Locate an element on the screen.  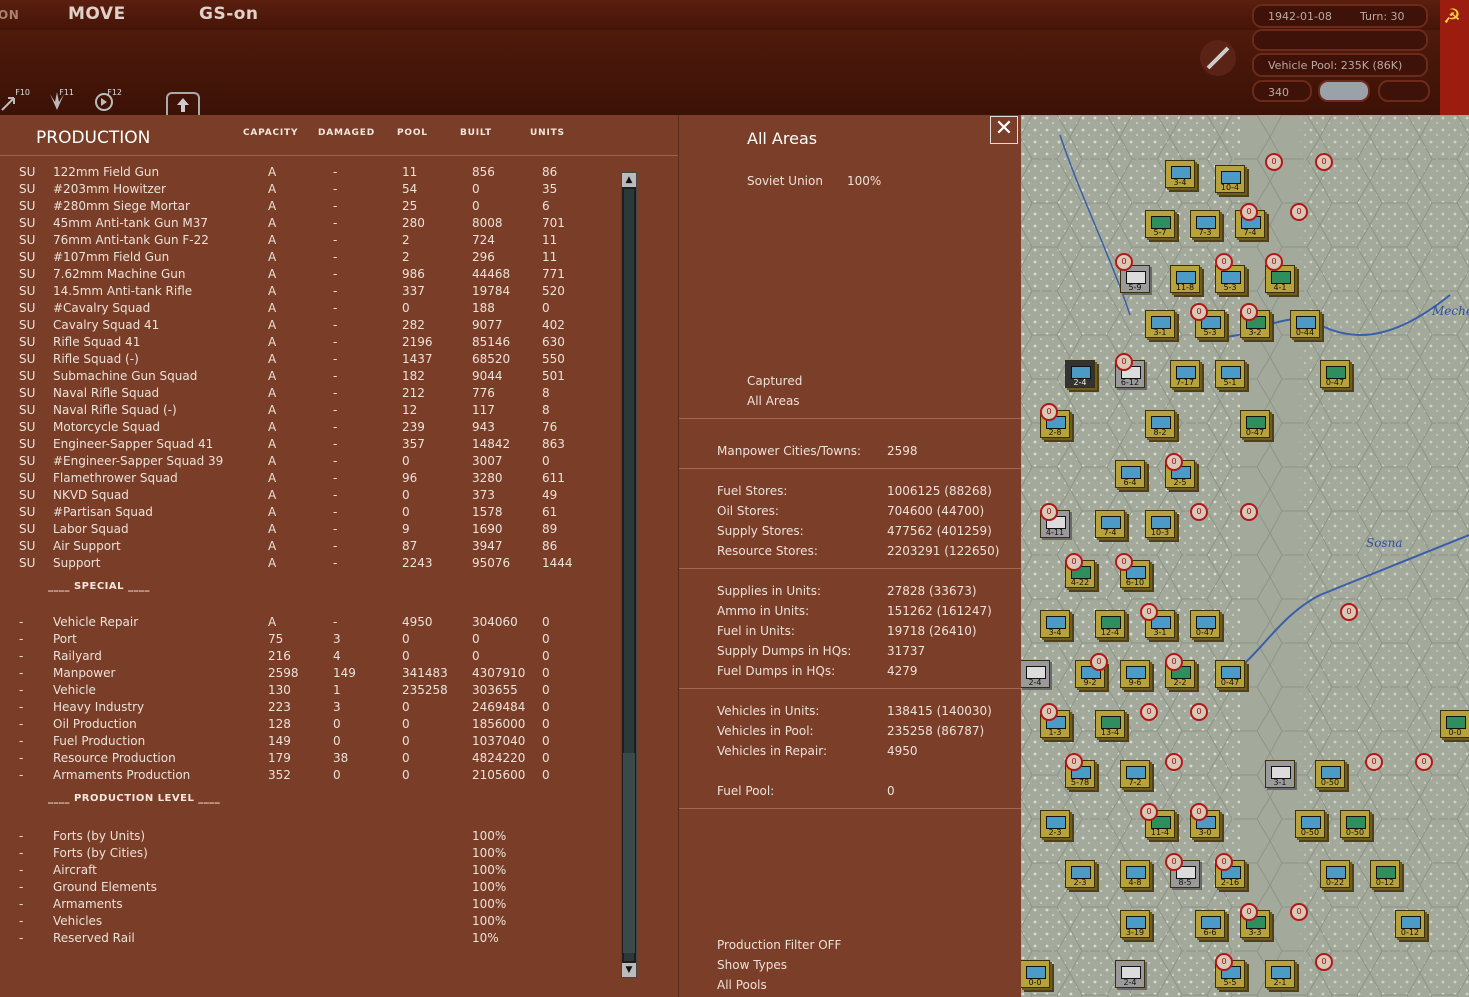
hotkey-f11: F11 is located at coordinates (59, 100).